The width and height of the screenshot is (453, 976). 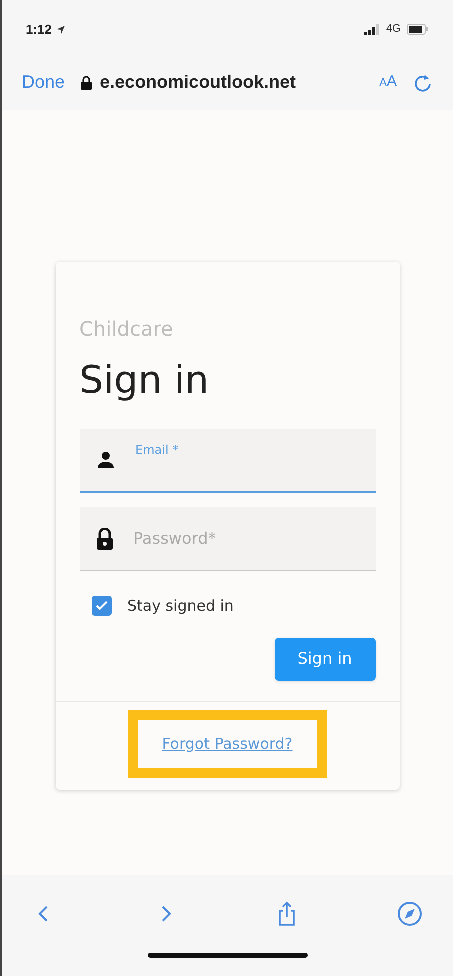 I want to click on page-title: Sign in, so click(x=145, y=380).